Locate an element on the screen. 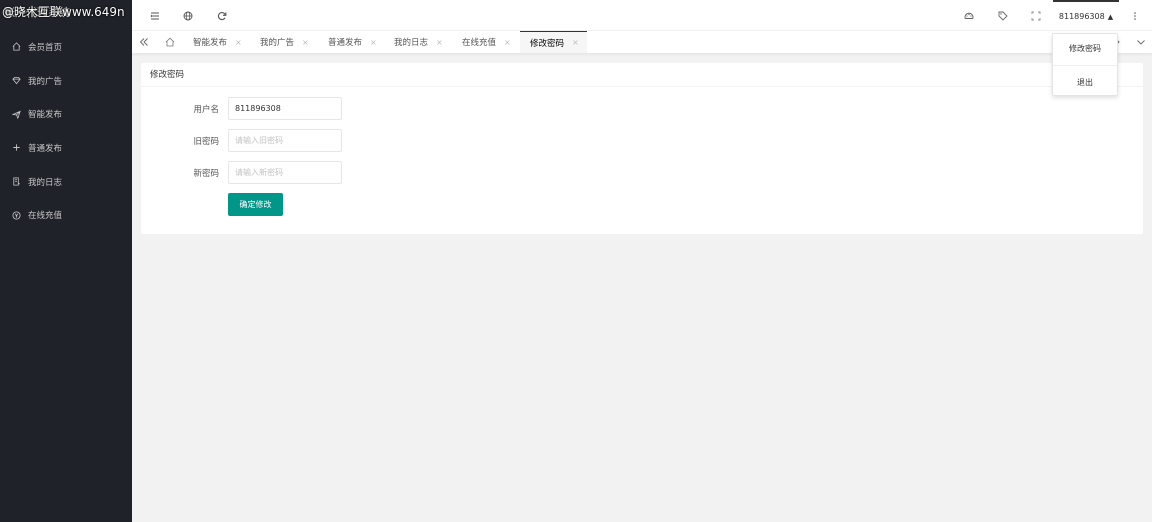  tab-smart-publish: 智能发布 × is located at coordinates (212, 42).